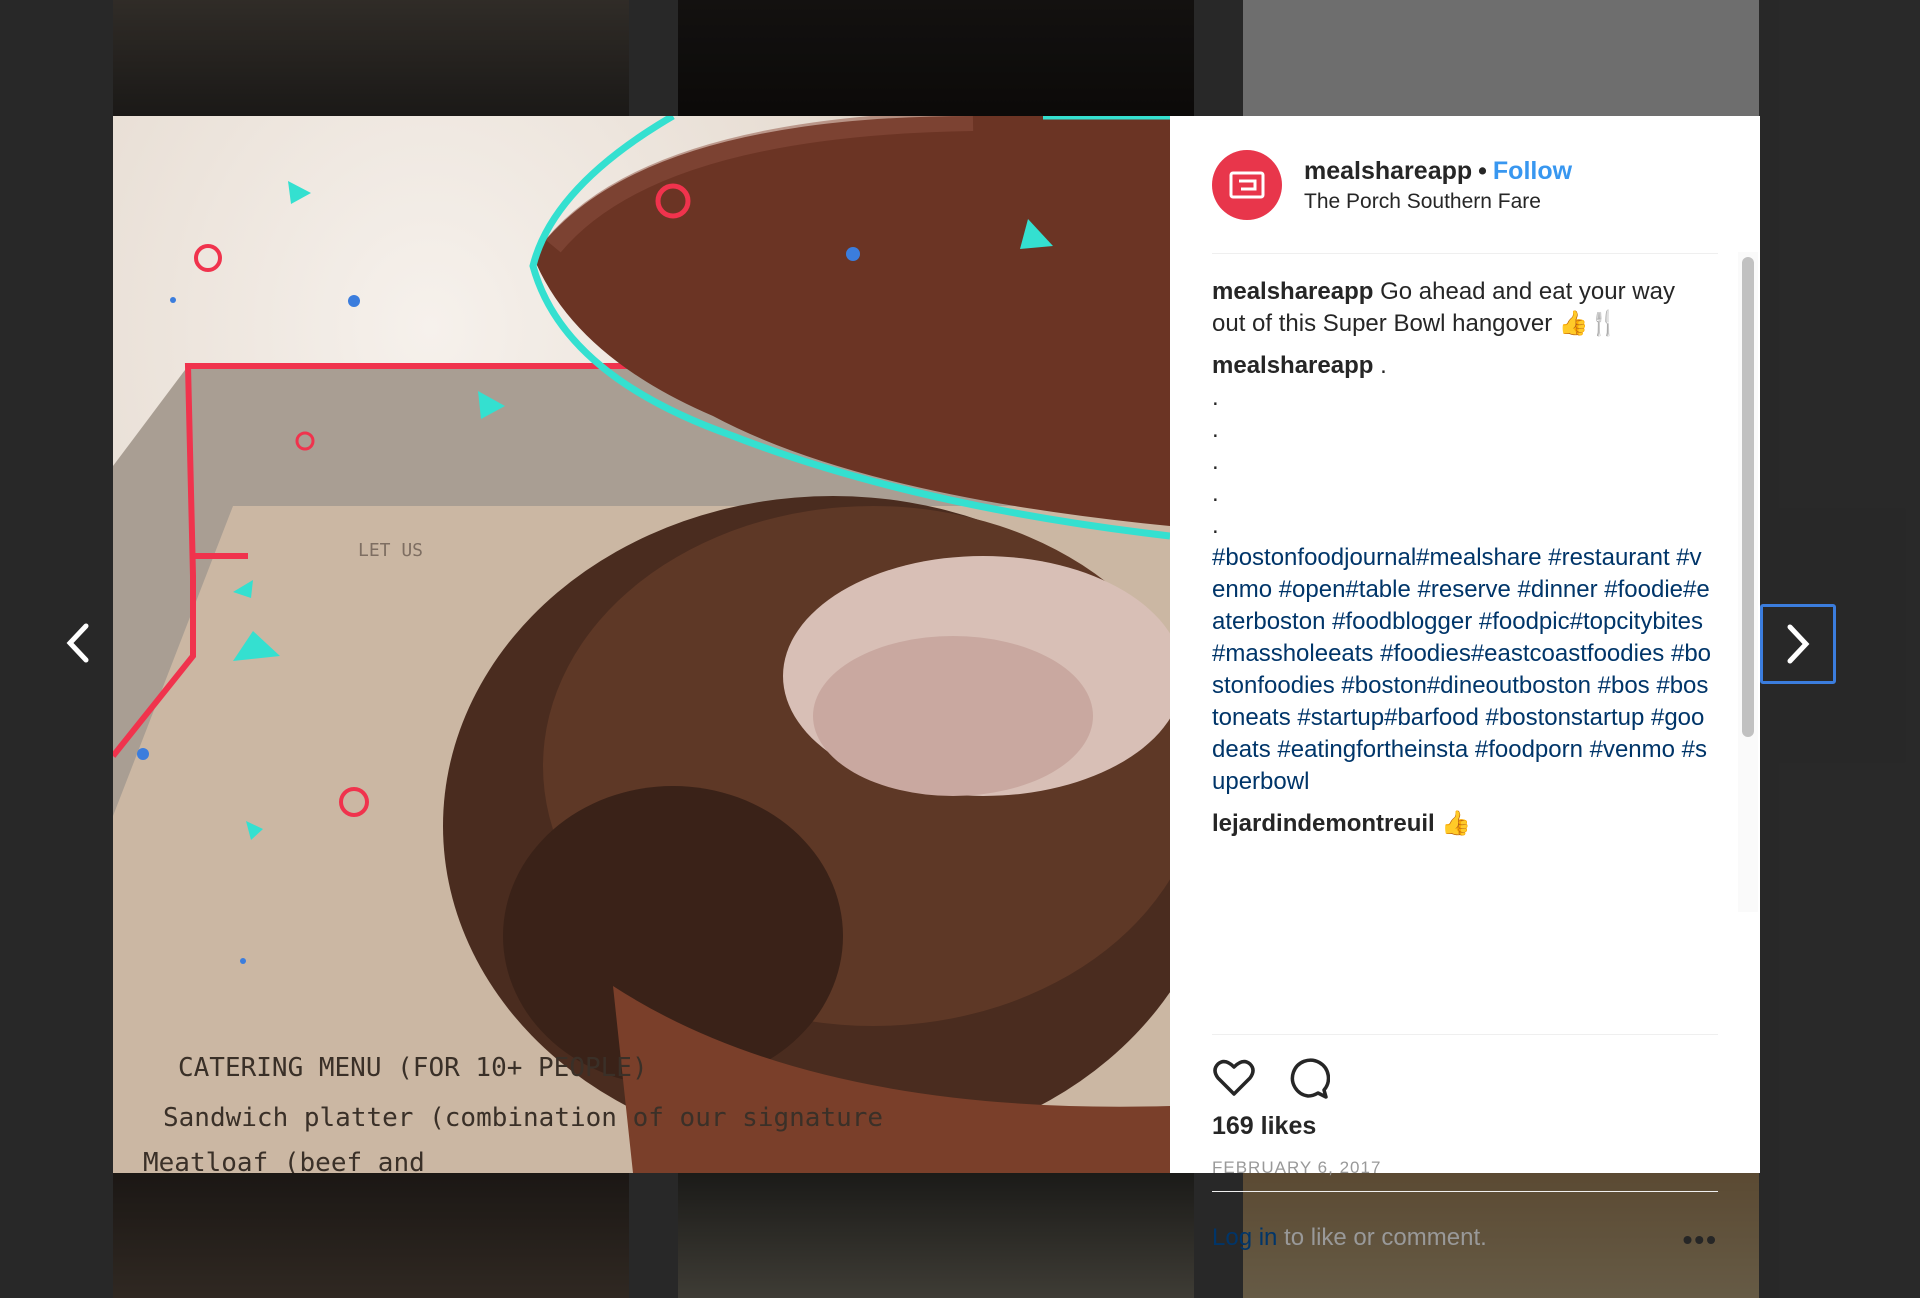 This screenshot has height=1298, width=1920. I want to click on like-button, so click(1234, 1078).